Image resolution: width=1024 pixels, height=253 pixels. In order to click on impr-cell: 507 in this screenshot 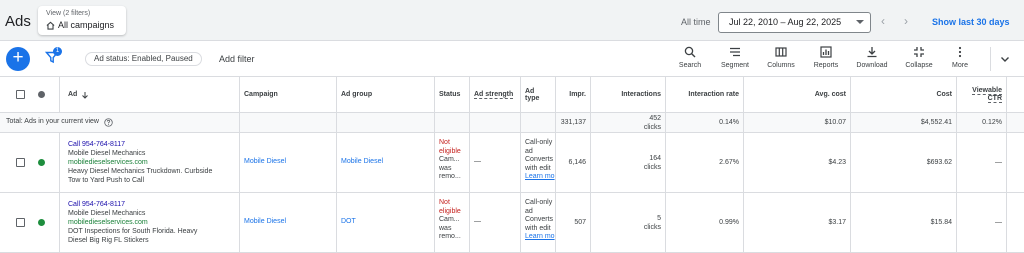, I will do `click(573, 222)`.